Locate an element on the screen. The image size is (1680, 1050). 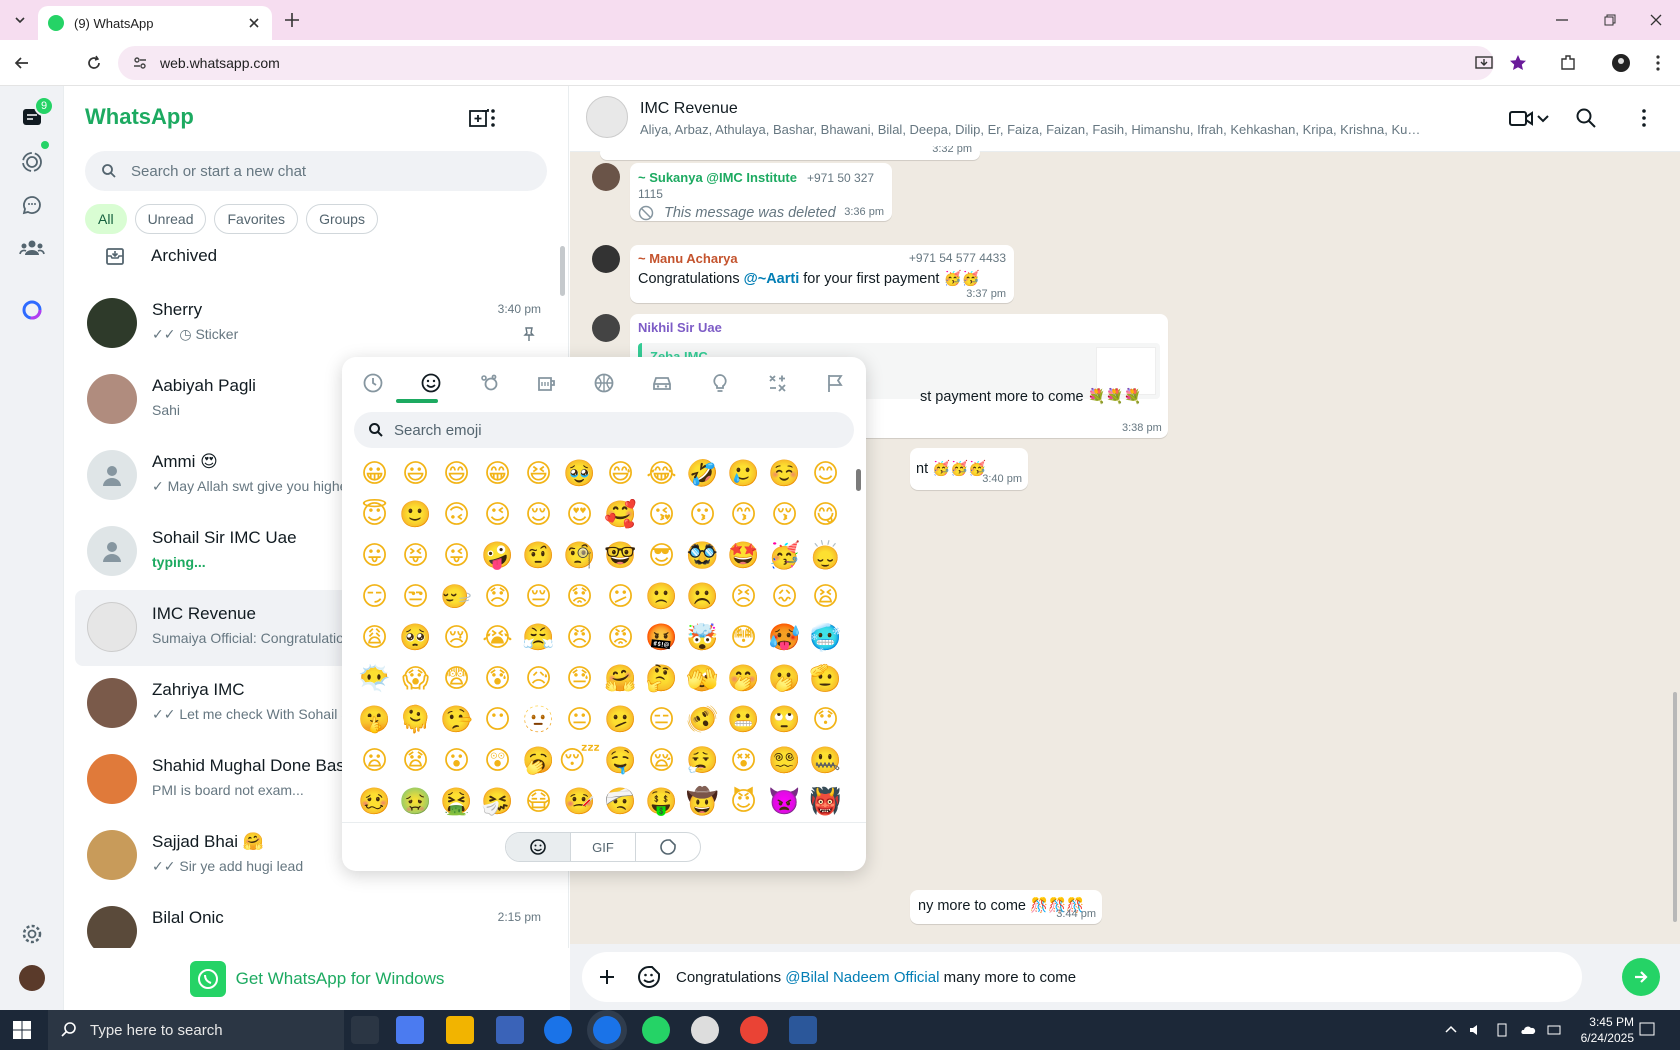
emoji-scrollbar is located at coordinates (858, 480).